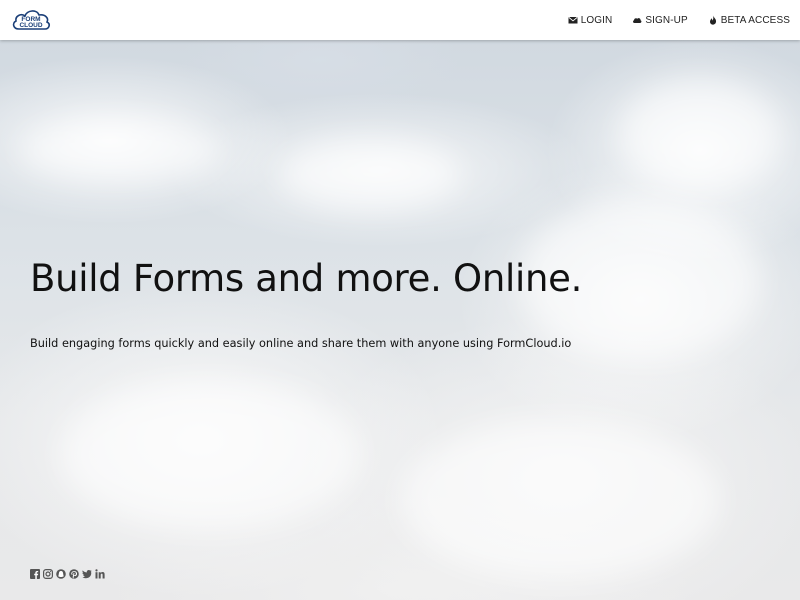  Describe the element at coordinates (35, 574) in the screenshot. I see `facebook-icon` at that location.